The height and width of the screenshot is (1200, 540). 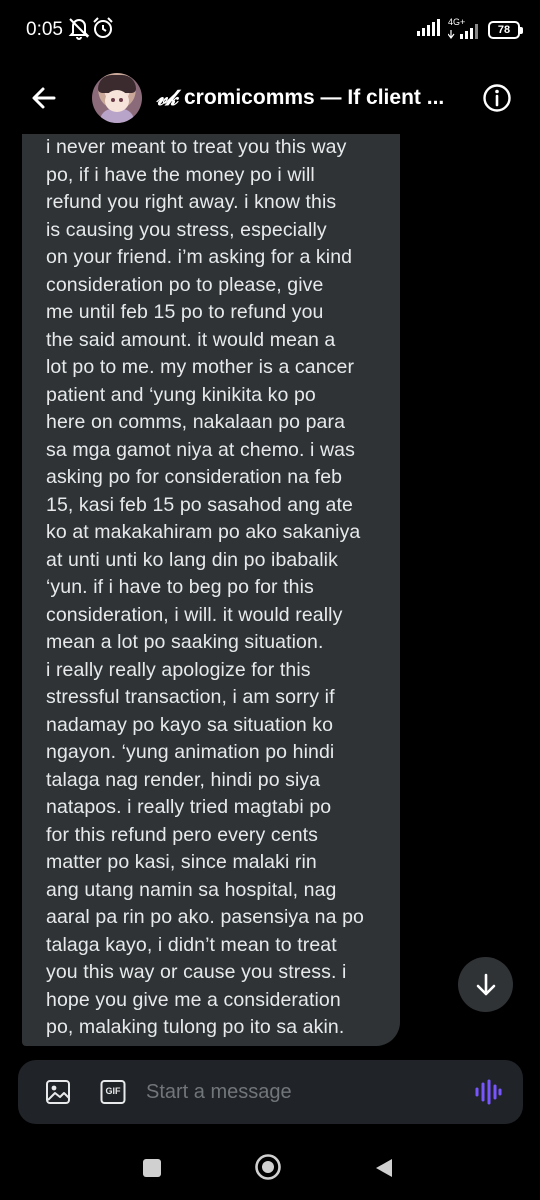 I want to click on image-button, so click(x=58, y=1092).